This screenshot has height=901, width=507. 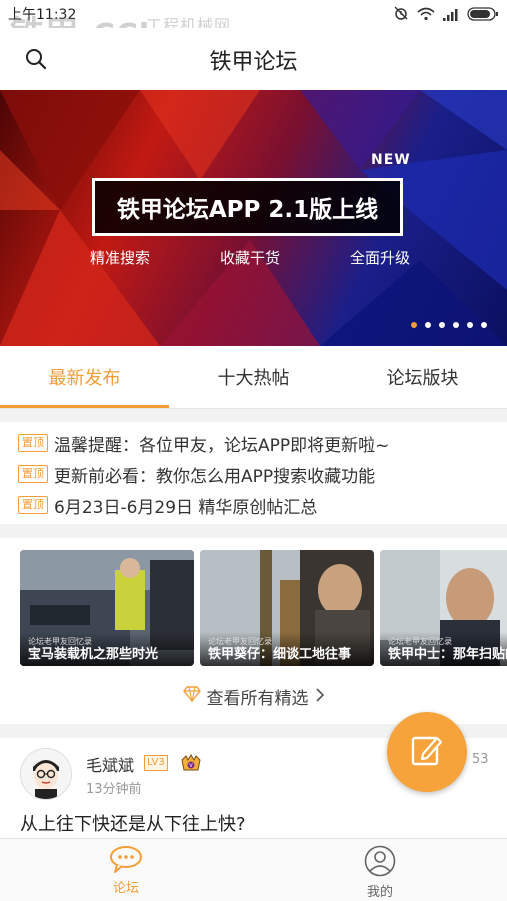 I want to click on pinned-item: 置顶 6月23日-6月29日 精华原创帖汇总, so click(x=167, y=505).